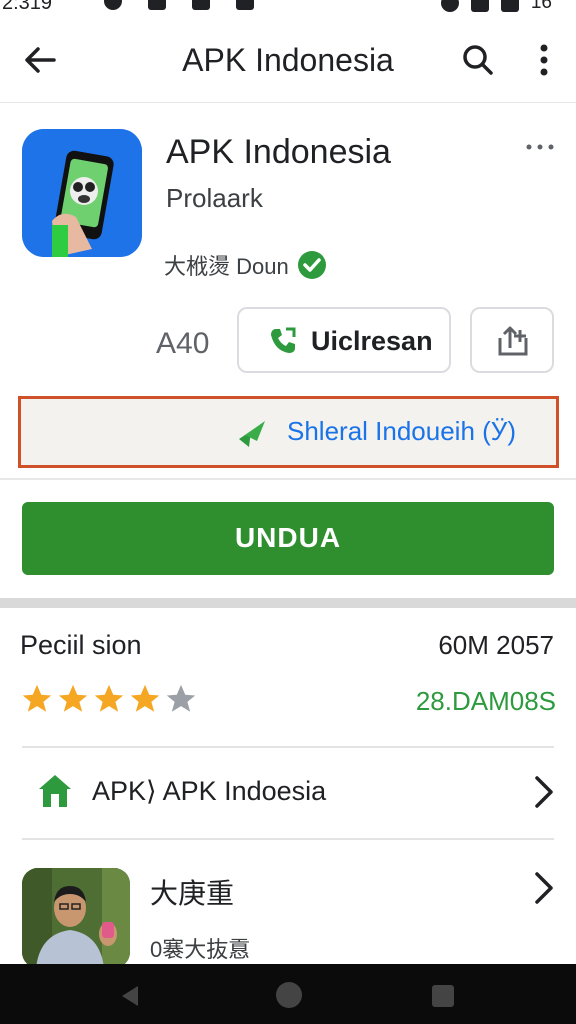  I want to click on system-nav-bar, so click(288, 994).